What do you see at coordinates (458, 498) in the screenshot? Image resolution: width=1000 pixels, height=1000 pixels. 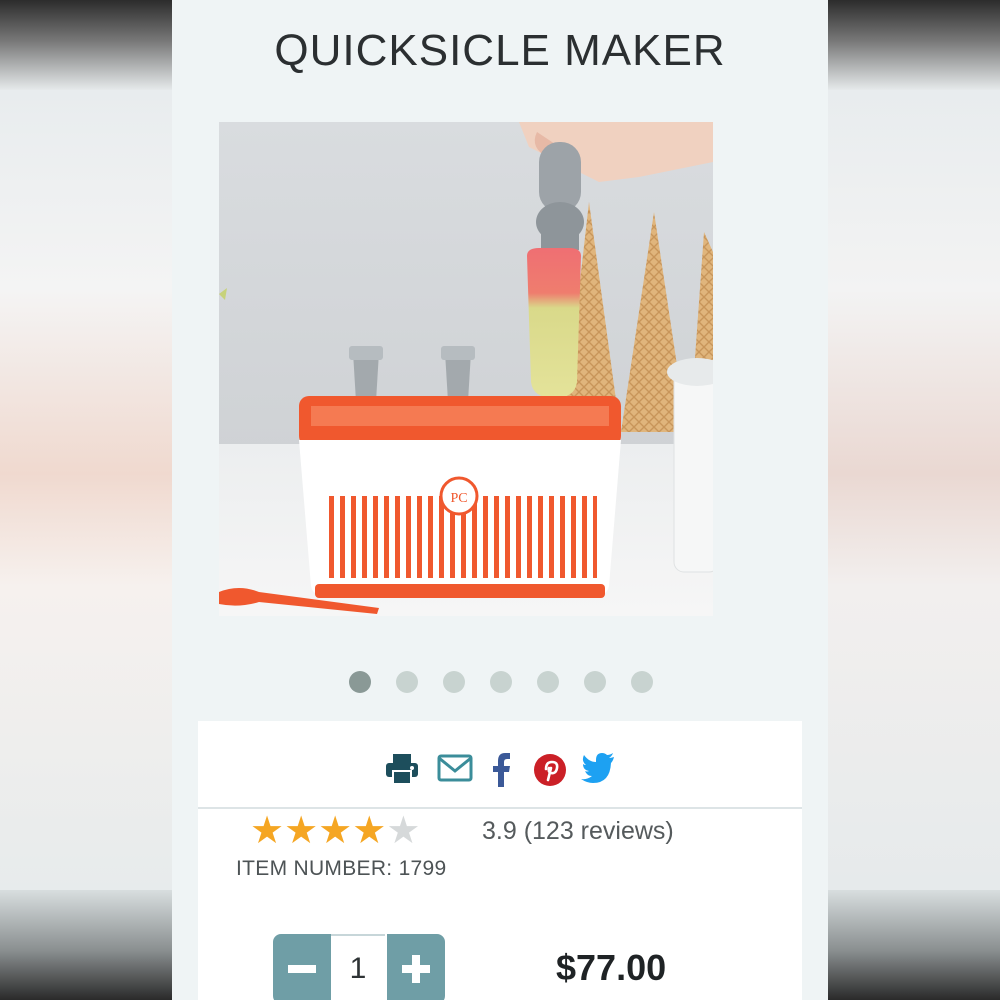 I see `svg-text: PC` at bounding box center [458, 498].